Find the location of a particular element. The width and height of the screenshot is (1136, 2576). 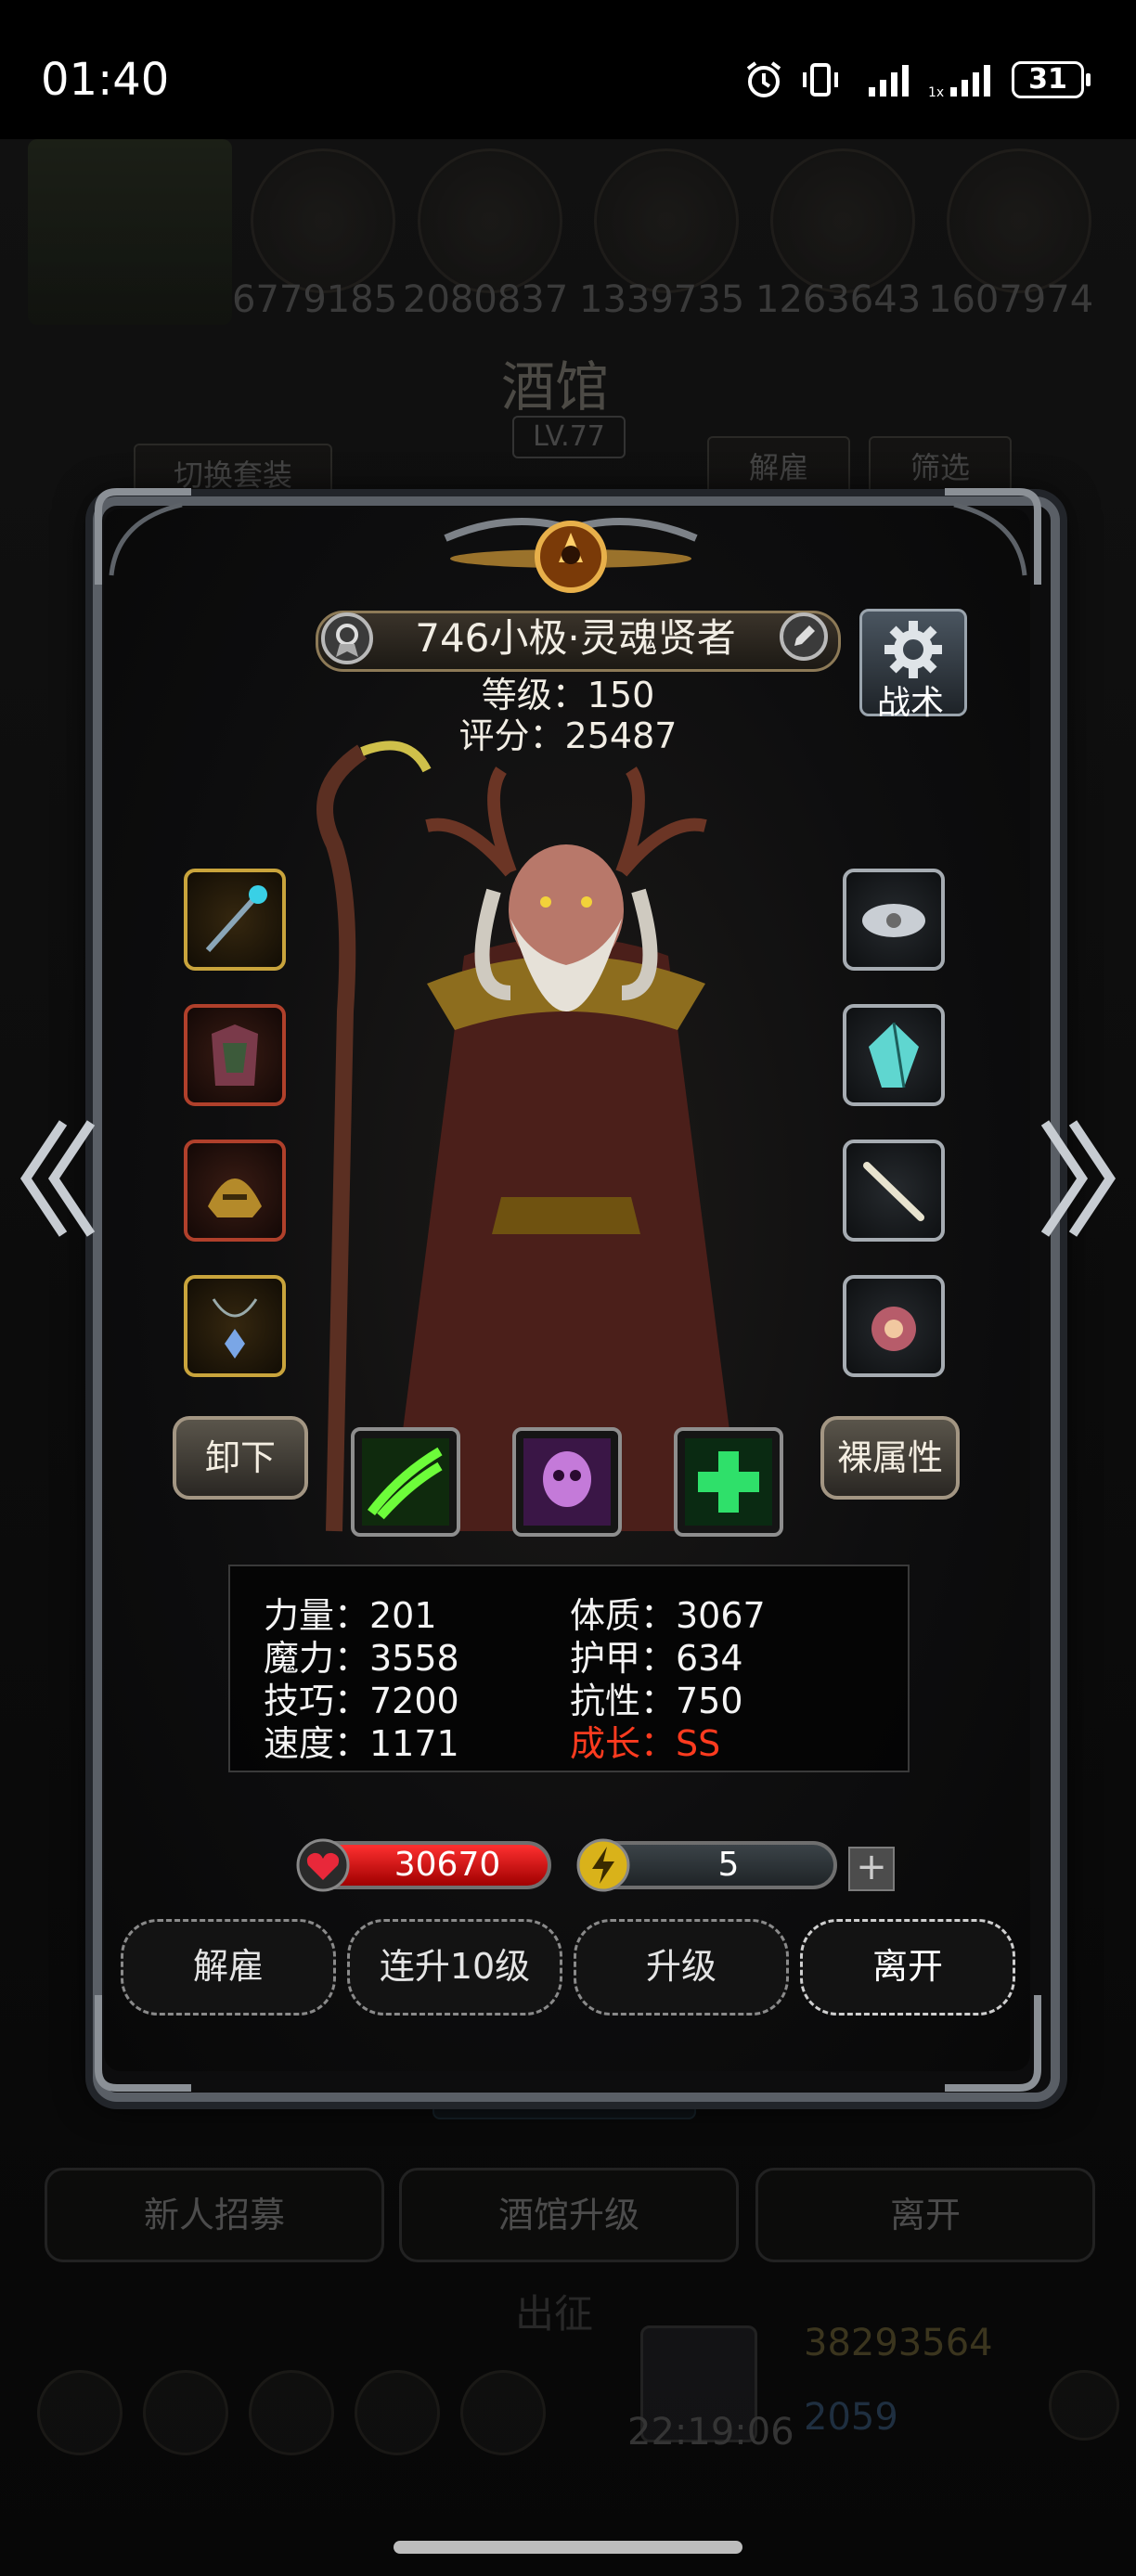

leave-button: 离开 is located at coordinates (907, 1967).